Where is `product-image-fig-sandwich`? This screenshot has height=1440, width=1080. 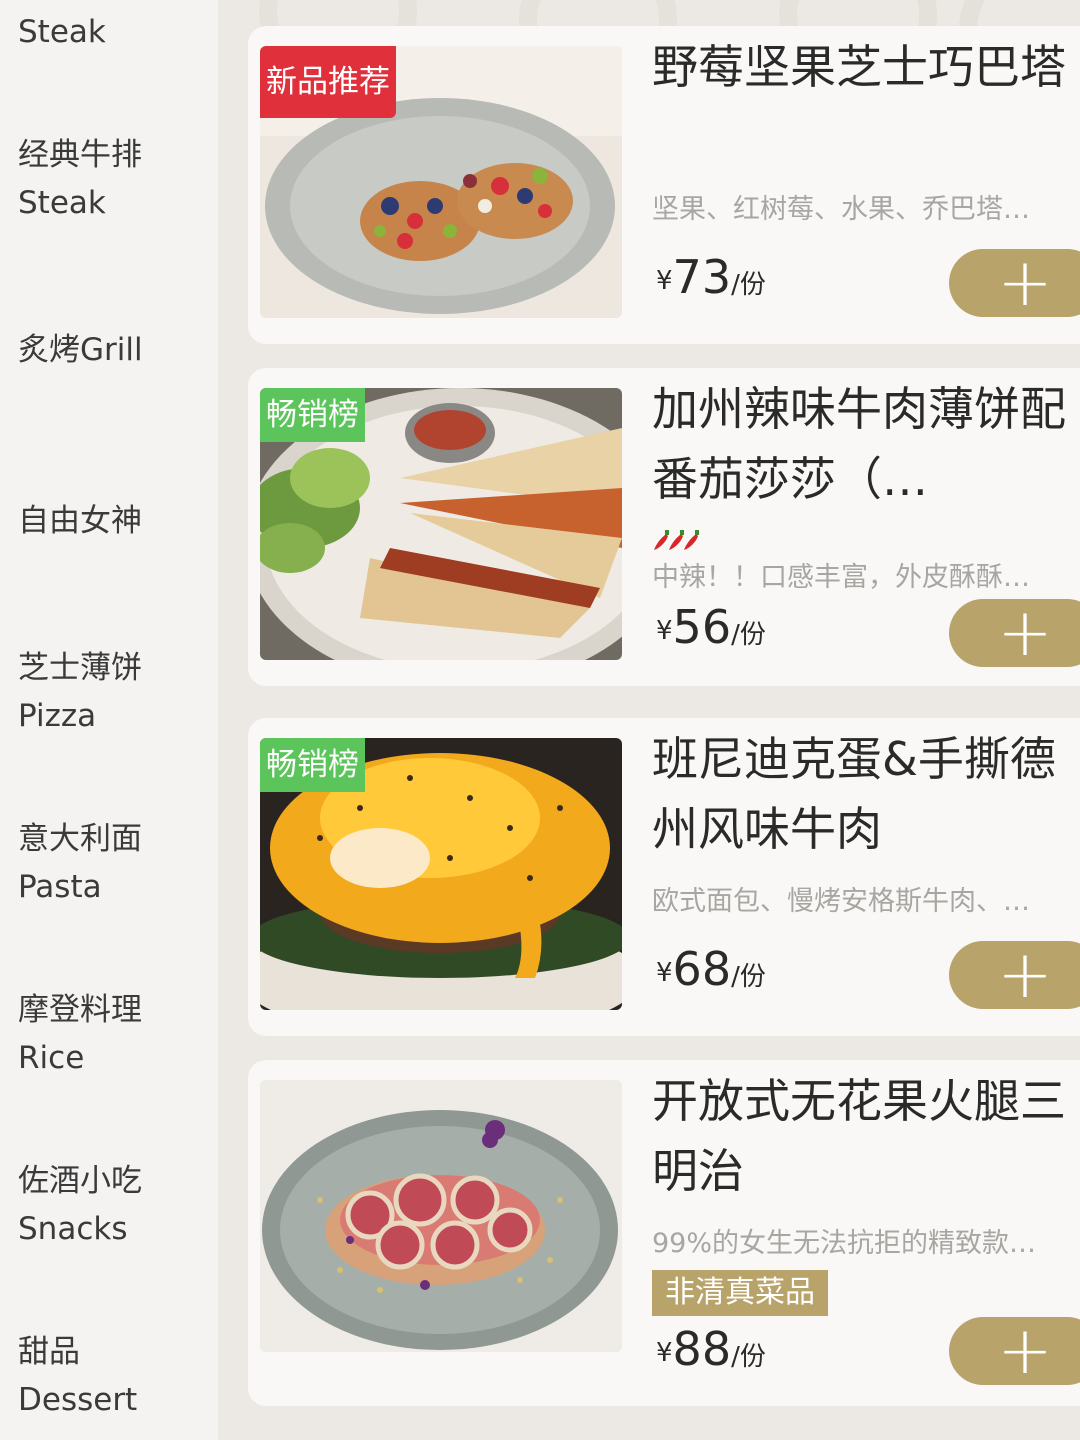
product-image-fig-sandwich is located at coordinates (441, 1216).